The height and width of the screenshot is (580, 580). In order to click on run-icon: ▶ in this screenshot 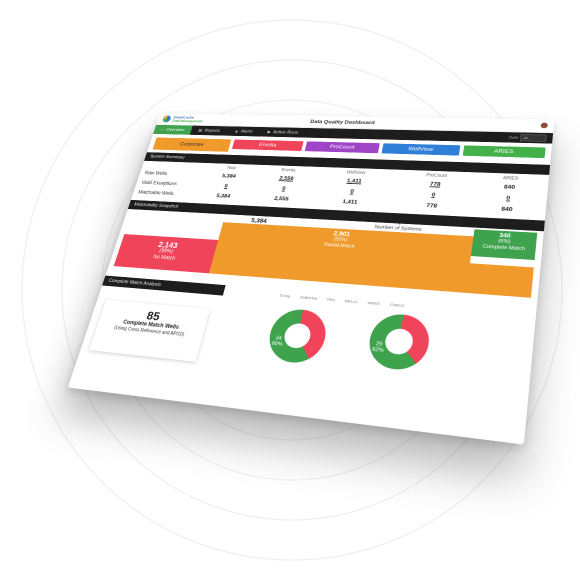, I will do `click(269, 132)`.